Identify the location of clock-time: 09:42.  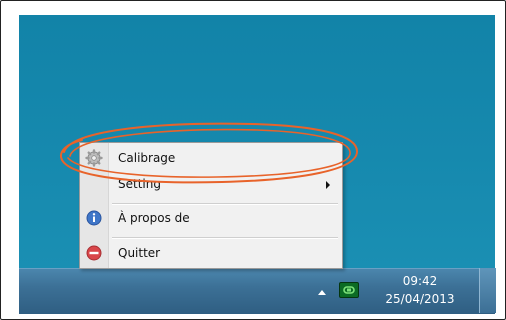
(420, 281).